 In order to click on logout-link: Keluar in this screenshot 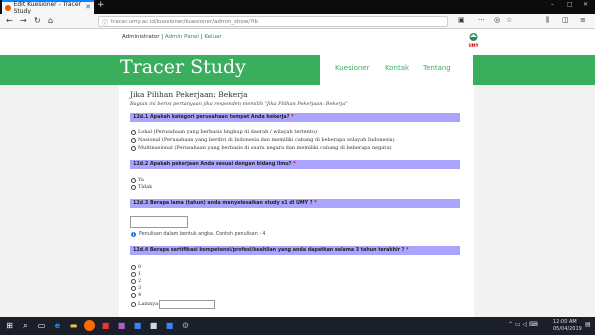, I will do `click(212, 37)`.